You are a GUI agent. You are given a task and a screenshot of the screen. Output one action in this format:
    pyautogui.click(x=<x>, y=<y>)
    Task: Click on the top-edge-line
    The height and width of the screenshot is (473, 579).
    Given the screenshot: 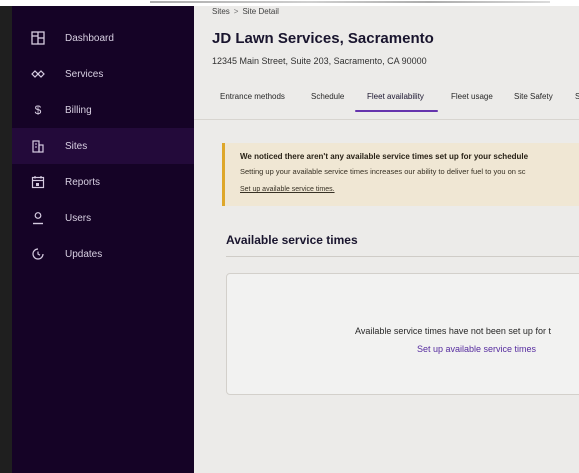 What is the action you would take?
    pyautogui.click(x=350, y=2)
    